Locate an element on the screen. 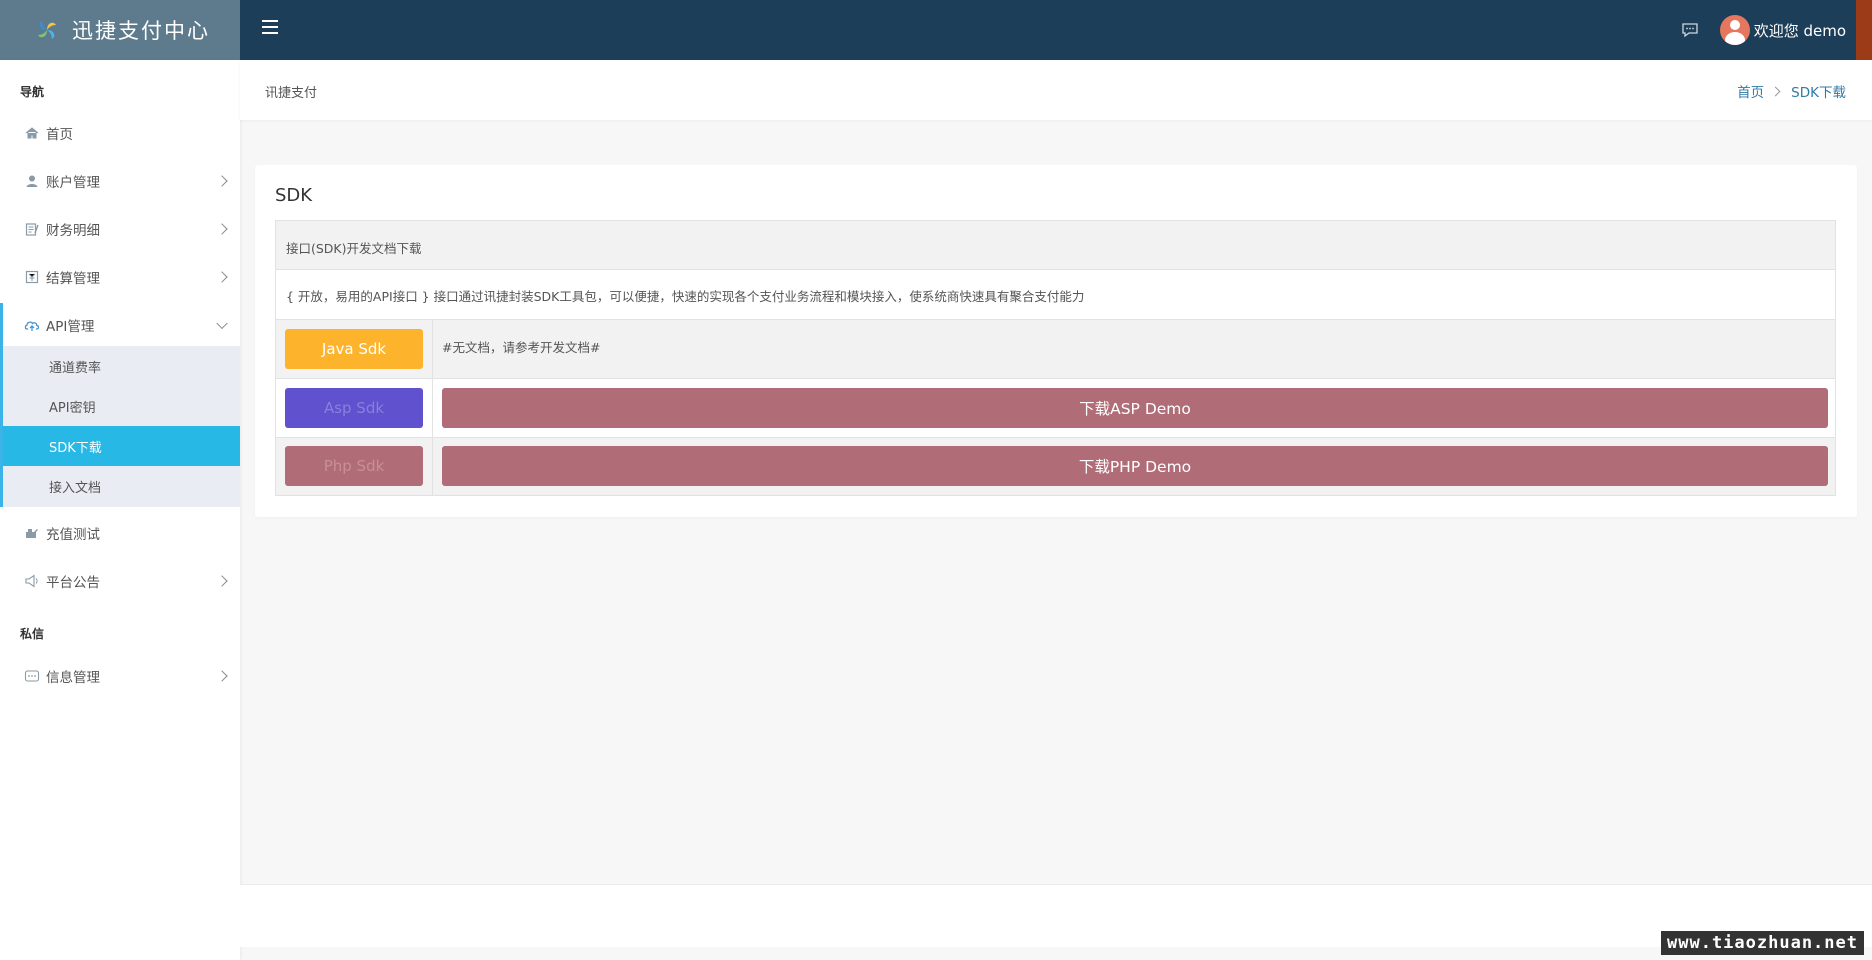 The width and height of the screenshot is (1872, 960). top-bar: 迅捷支付中心 欢迎您 demo is located at coordinates (936, 30).